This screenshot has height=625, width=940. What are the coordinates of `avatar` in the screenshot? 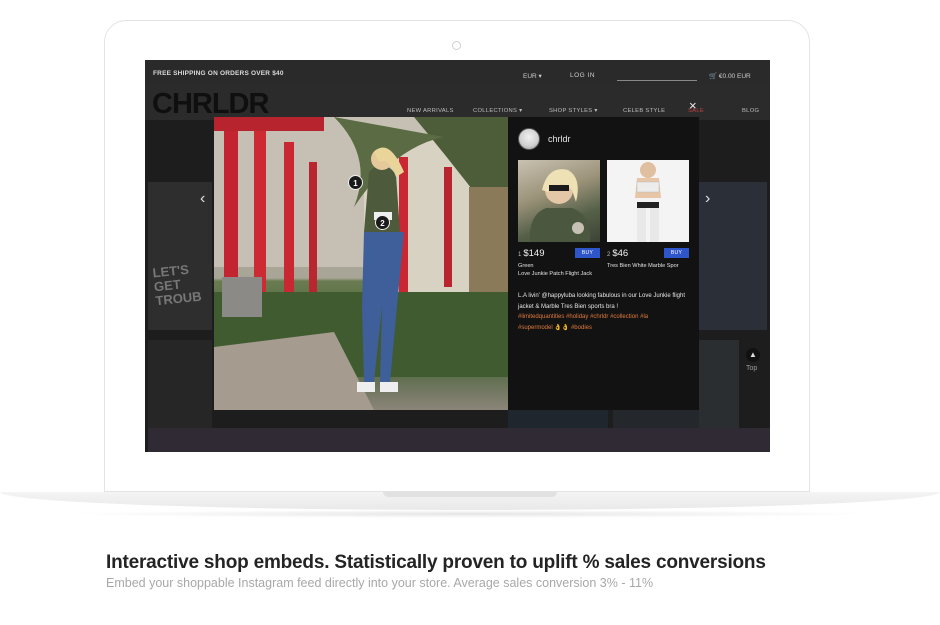 It's located at (529, 139).